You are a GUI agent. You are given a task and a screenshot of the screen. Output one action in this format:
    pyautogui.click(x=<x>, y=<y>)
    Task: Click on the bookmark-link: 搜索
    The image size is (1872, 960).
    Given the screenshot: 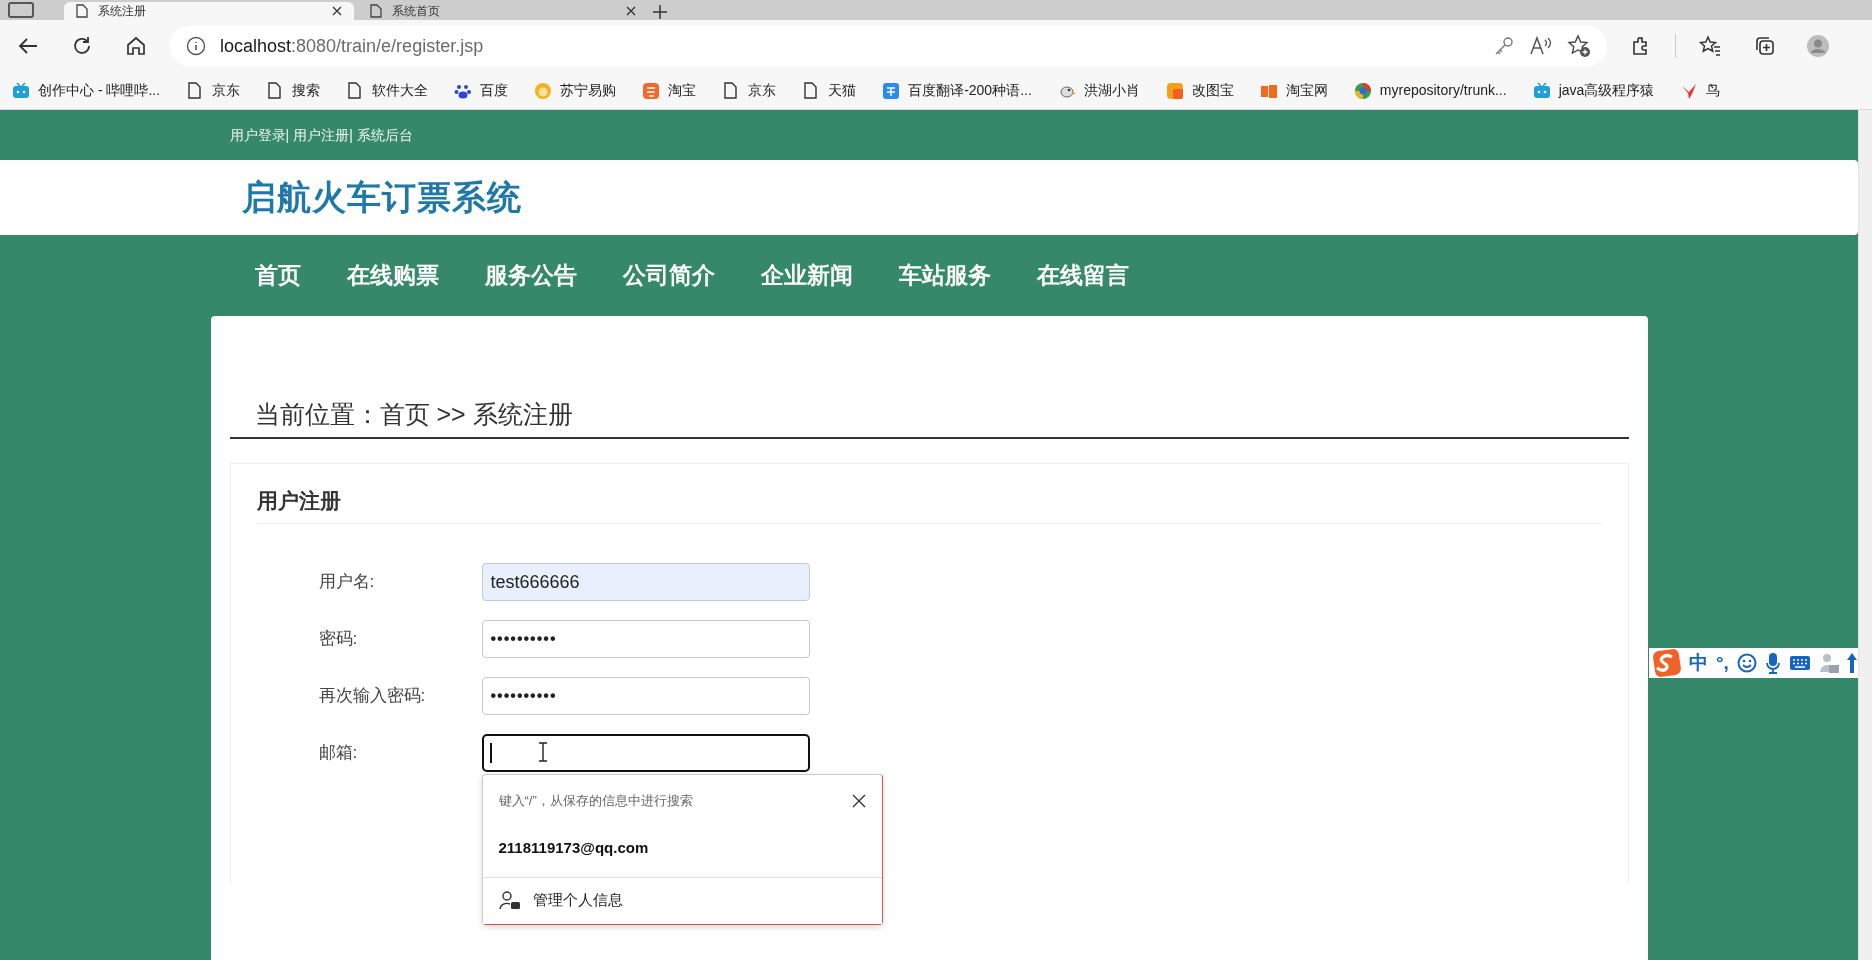 What is the action you would take?
    pyautogui.click(x=293, y=90)
    